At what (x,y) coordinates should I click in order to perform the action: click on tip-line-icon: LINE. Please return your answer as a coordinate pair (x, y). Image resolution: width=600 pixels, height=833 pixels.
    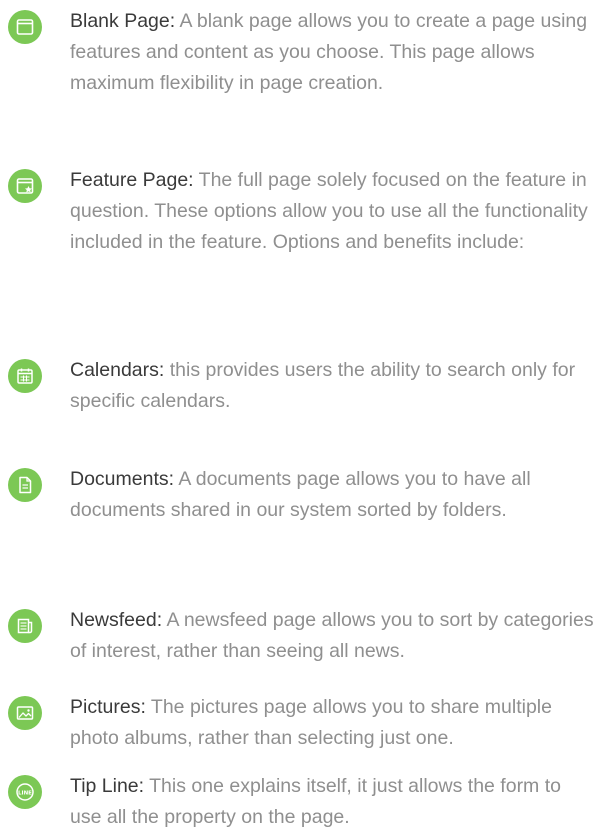
    Looking at the image, I should click on (25, 792).